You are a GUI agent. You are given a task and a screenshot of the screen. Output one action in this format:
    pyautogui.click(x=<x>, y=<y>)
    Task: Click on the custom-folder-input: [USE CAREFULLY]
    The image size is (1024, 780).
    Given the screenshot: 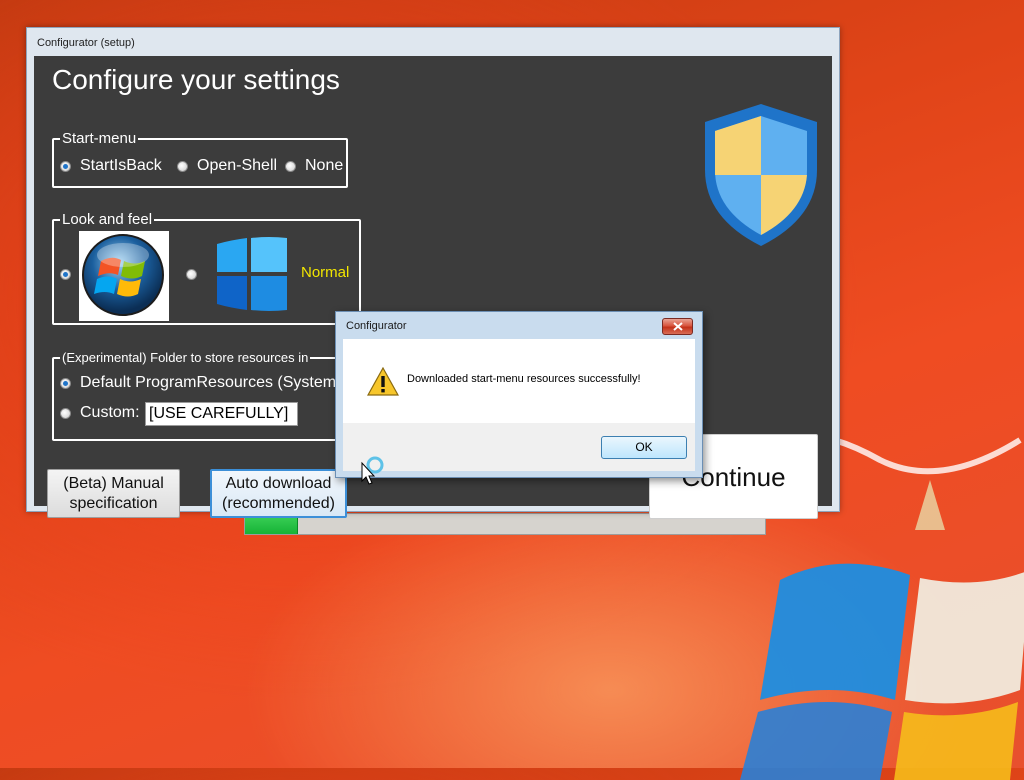 What is the action you would take?
    pyautogui.click(x=221, y=414)
    